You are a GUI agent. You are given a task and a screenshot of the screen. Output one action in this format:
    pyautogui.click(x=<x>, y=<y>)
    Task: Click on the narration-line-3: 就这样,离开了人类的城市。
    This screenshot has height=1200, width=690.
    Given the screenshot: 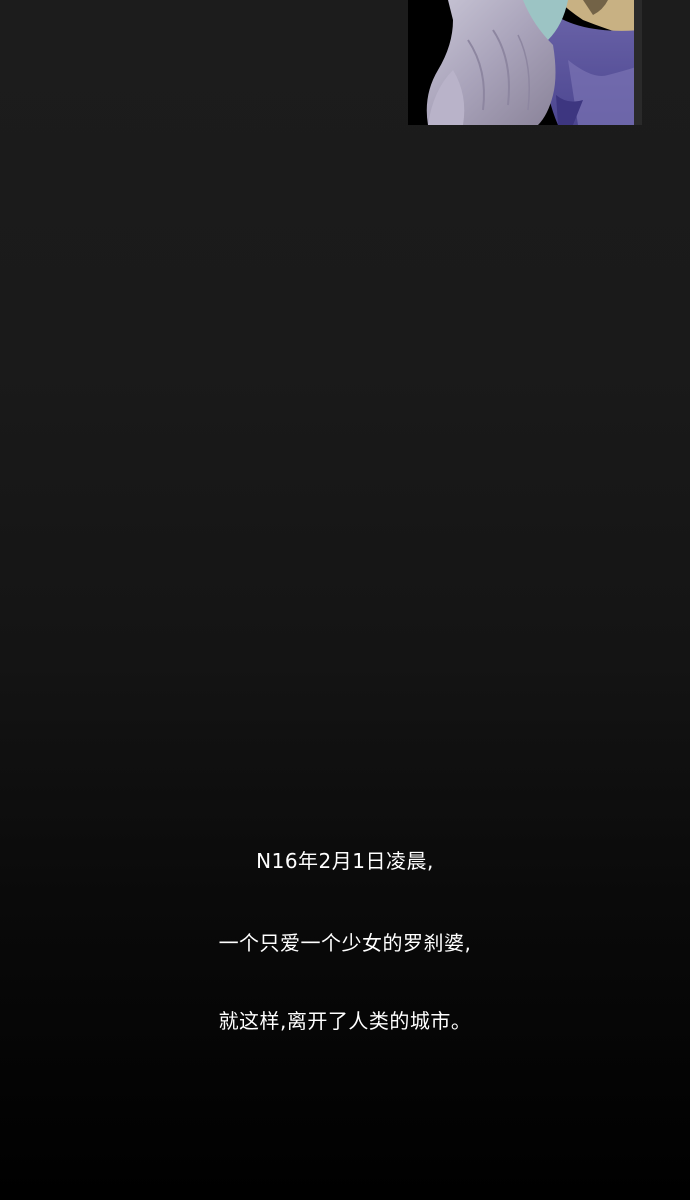 What is the action you would take?
    pyautogui.click(x=345, y=1021)
    